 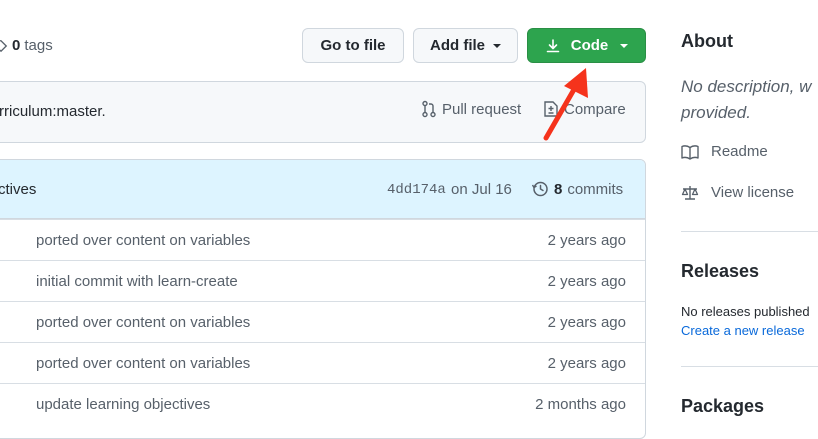 I want to click on latest-commit-bar: ctives 4dd174a on Jul 16 8 commits, so click(x=322, y=189).